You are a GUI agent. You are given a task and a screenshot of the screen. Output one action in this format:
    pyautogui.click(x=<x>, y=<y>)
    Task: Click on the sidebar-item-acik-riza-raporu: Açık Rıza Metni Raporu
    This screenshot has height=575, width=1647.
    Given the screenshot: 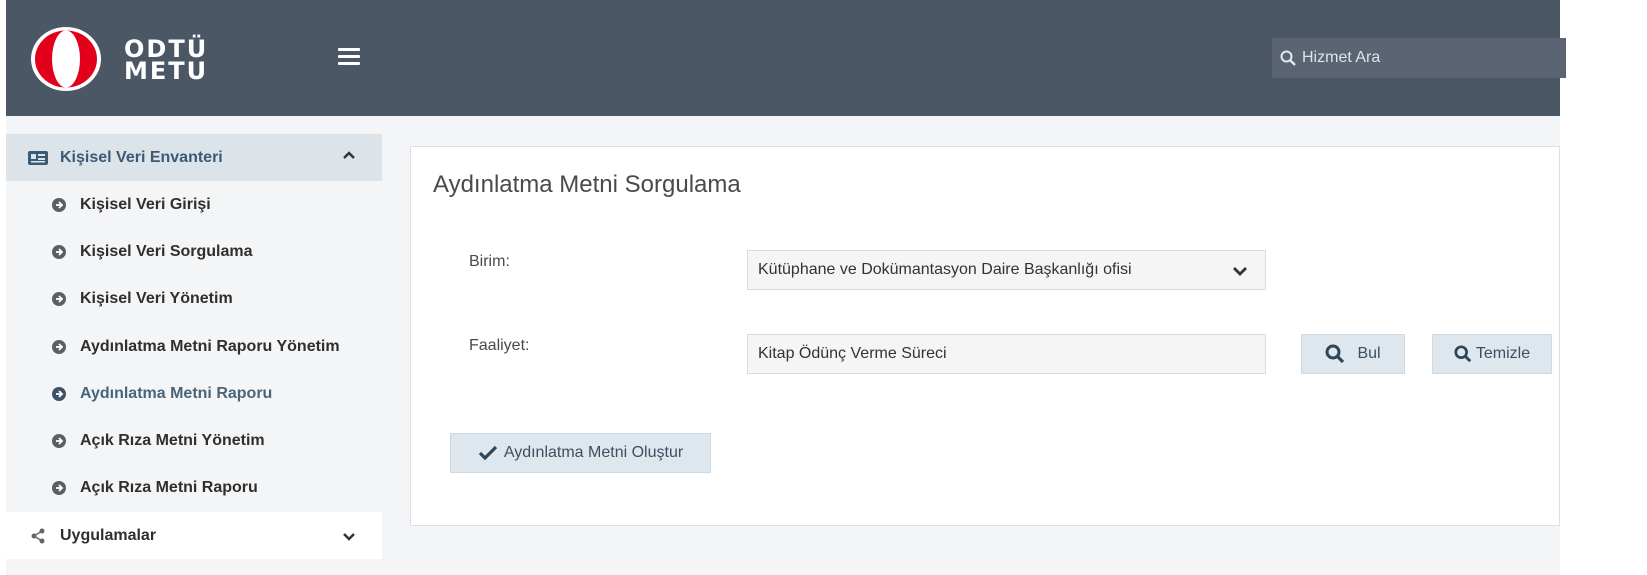 What is the action you would take?
    pyautogui.click(x=194, y=488)
    